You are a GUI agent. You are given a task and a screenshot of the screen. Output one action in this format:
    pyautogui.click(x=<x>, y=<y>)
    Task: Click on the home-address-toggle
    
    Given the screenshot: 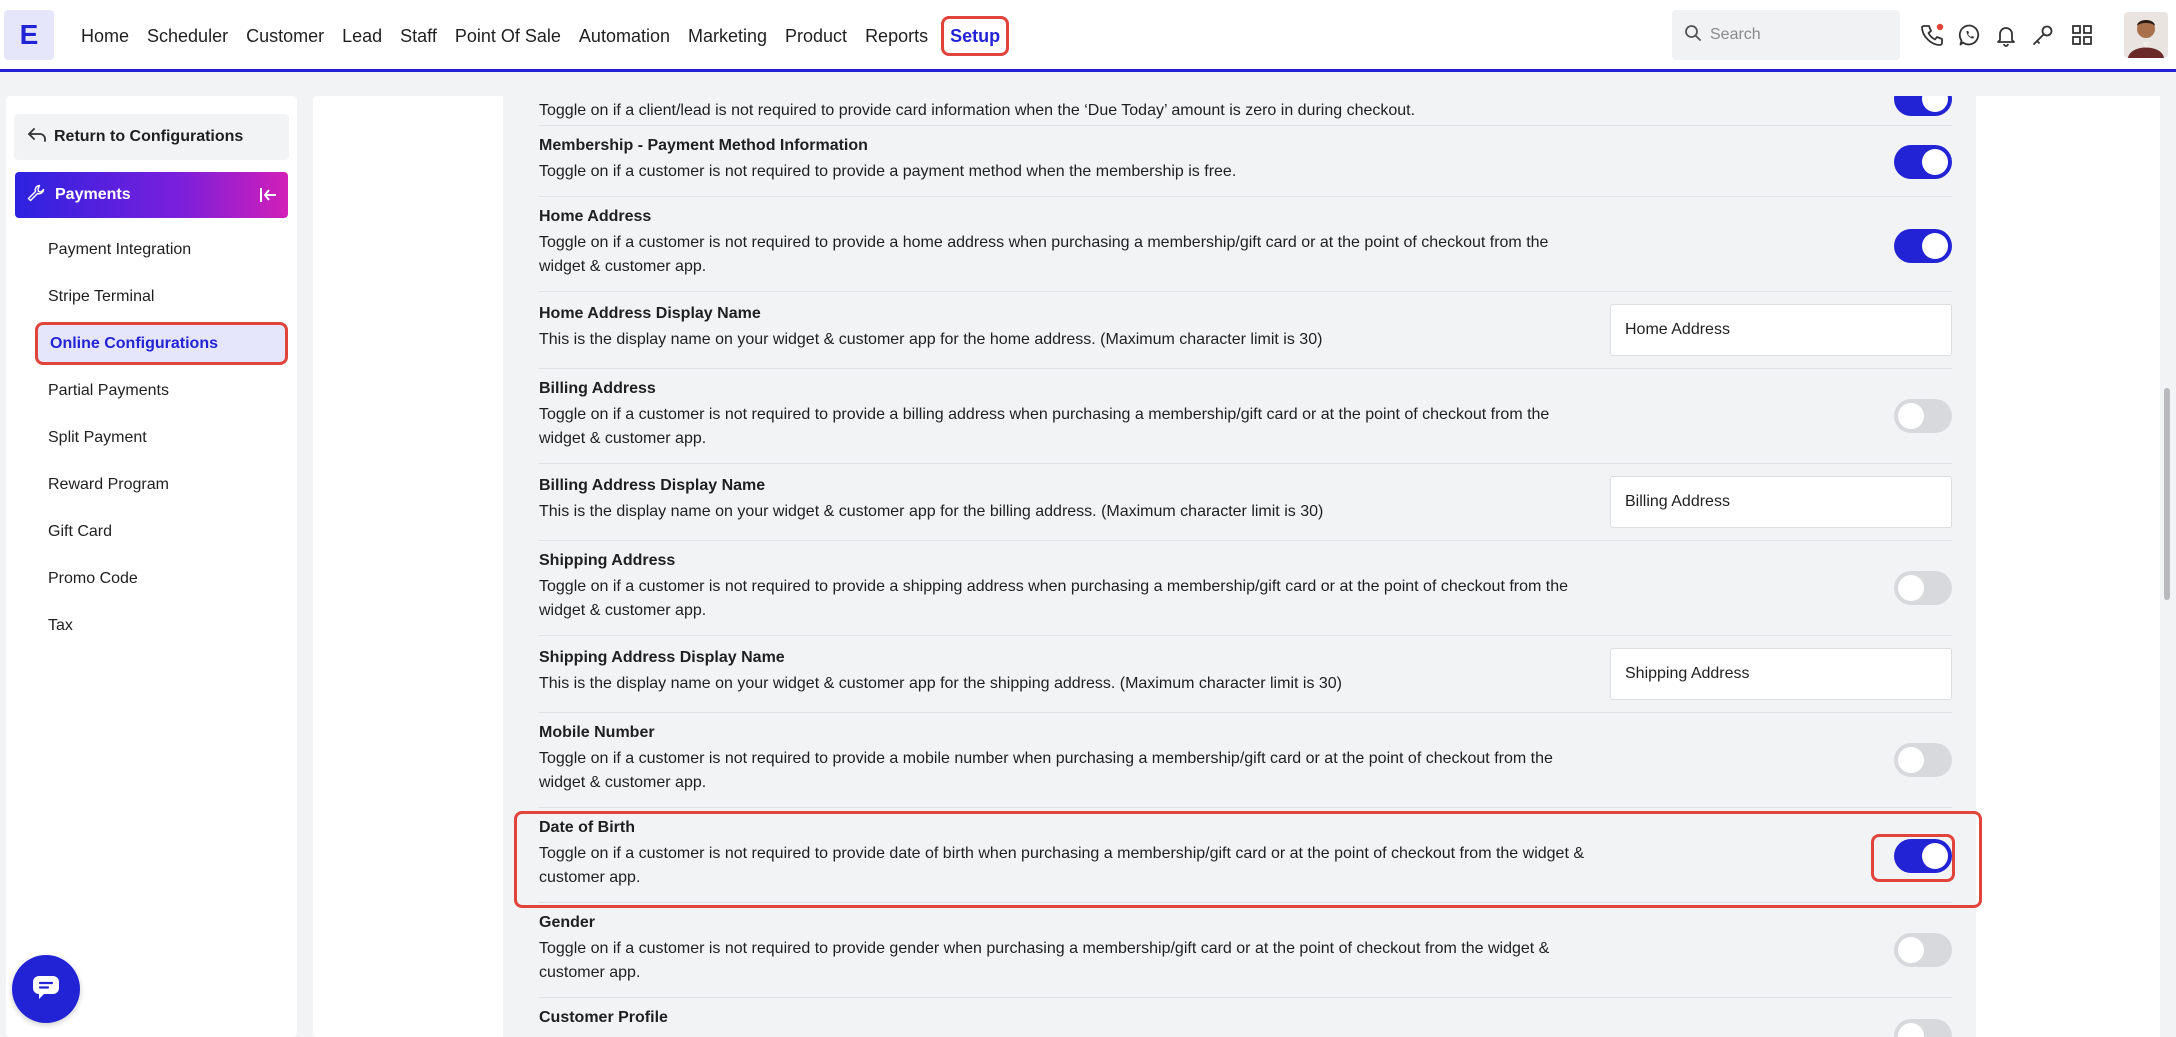 What is the action you would take?
    pyautogui.click(x=1923, y=246)
    